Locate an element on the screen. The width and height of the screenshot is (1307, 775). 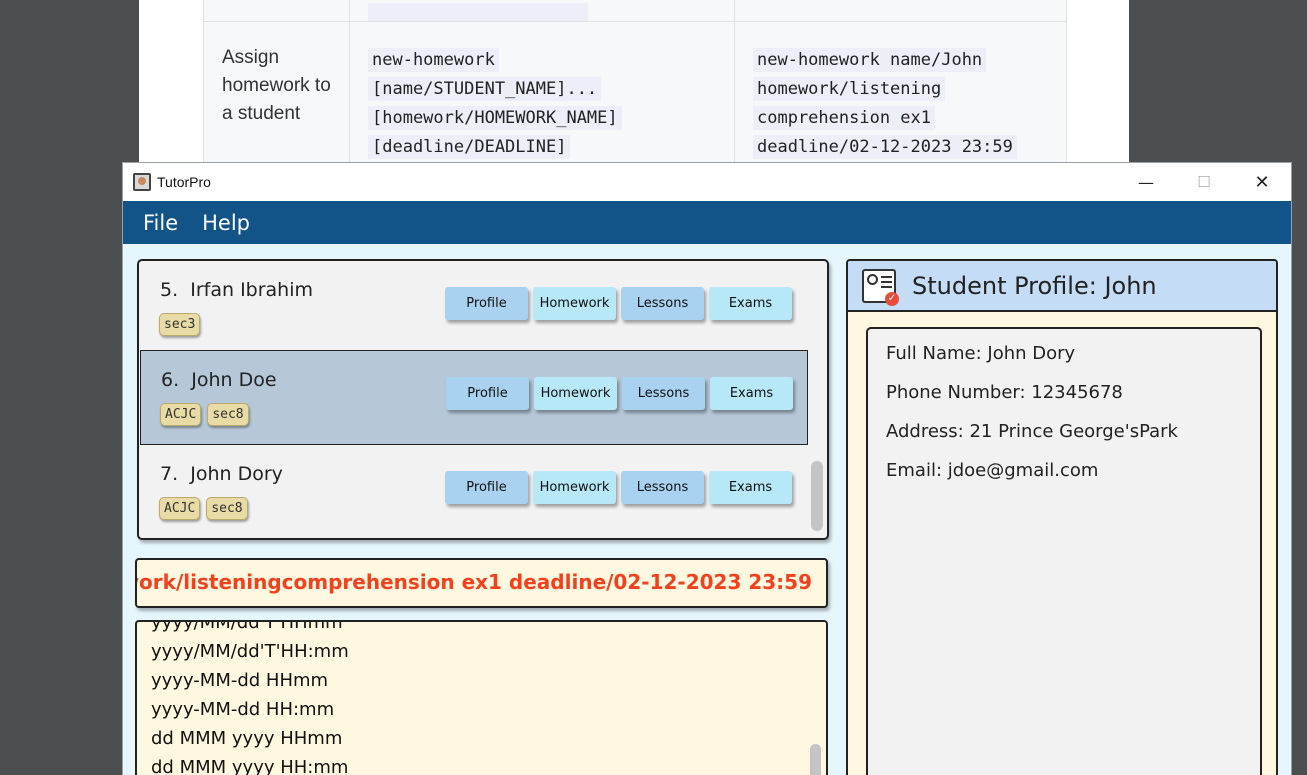
maximize-button: ☐ is located at coordinates (1204, 182).